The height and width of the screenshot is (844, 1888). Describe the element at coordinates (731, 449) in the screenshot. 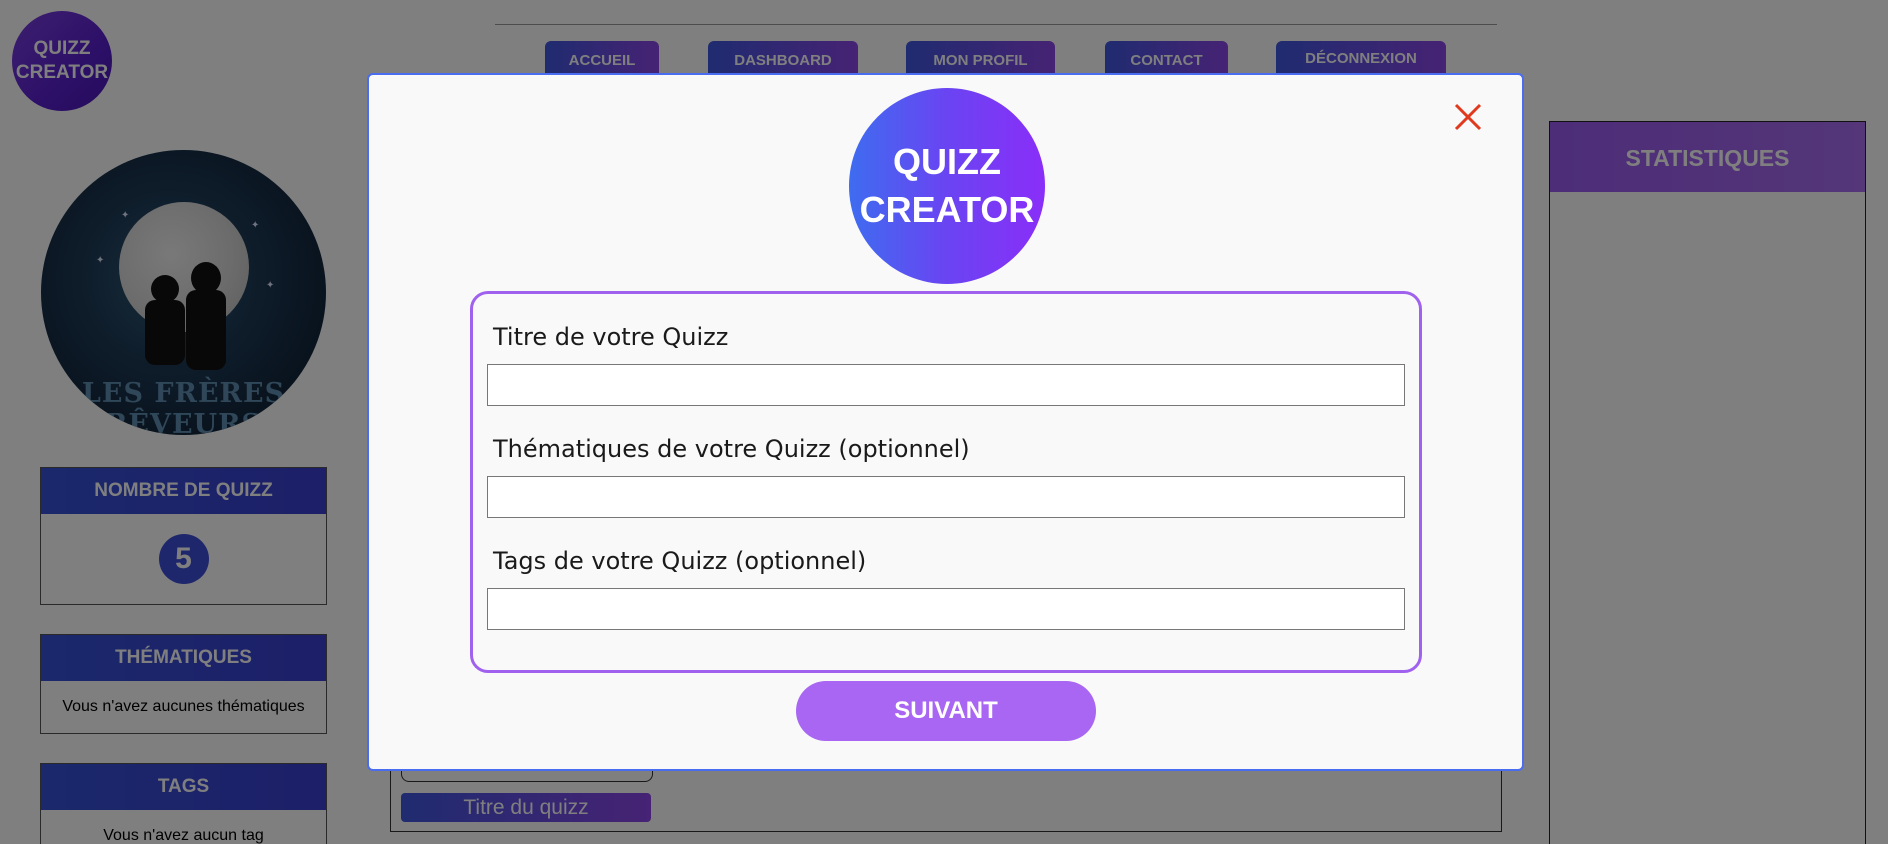

I see `themes-field-label: Thématiques de votre Quizz (optionnel)` at that location.